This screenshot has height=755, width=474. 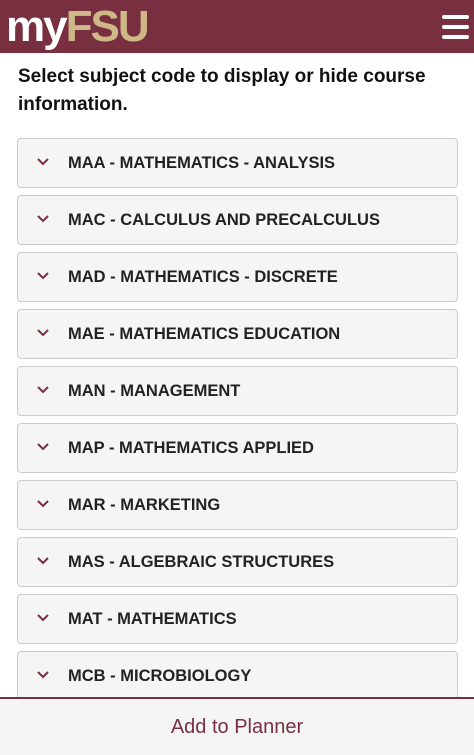 I want to click on subject-item-mae: MAE - MATHEMATICS EDUCATION, so click(x=237, y=334).